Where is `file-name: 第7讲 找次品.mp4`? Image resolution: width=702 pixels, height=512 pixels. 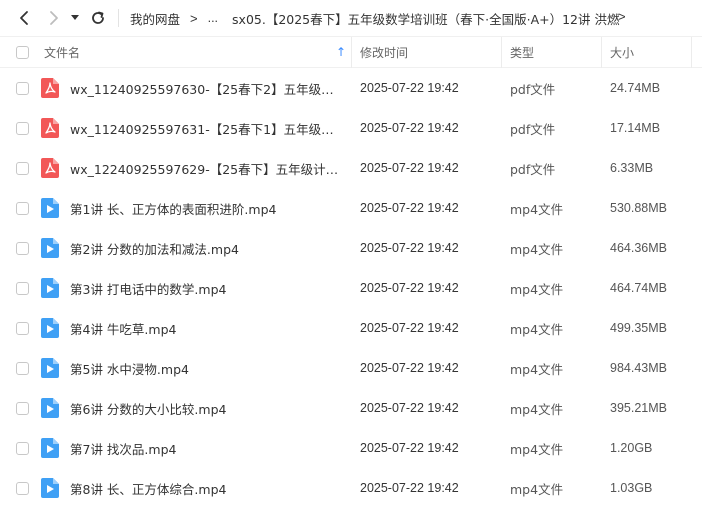 file-name: 第7讲 找次品.mp4 is located at coordinates (206, 448).